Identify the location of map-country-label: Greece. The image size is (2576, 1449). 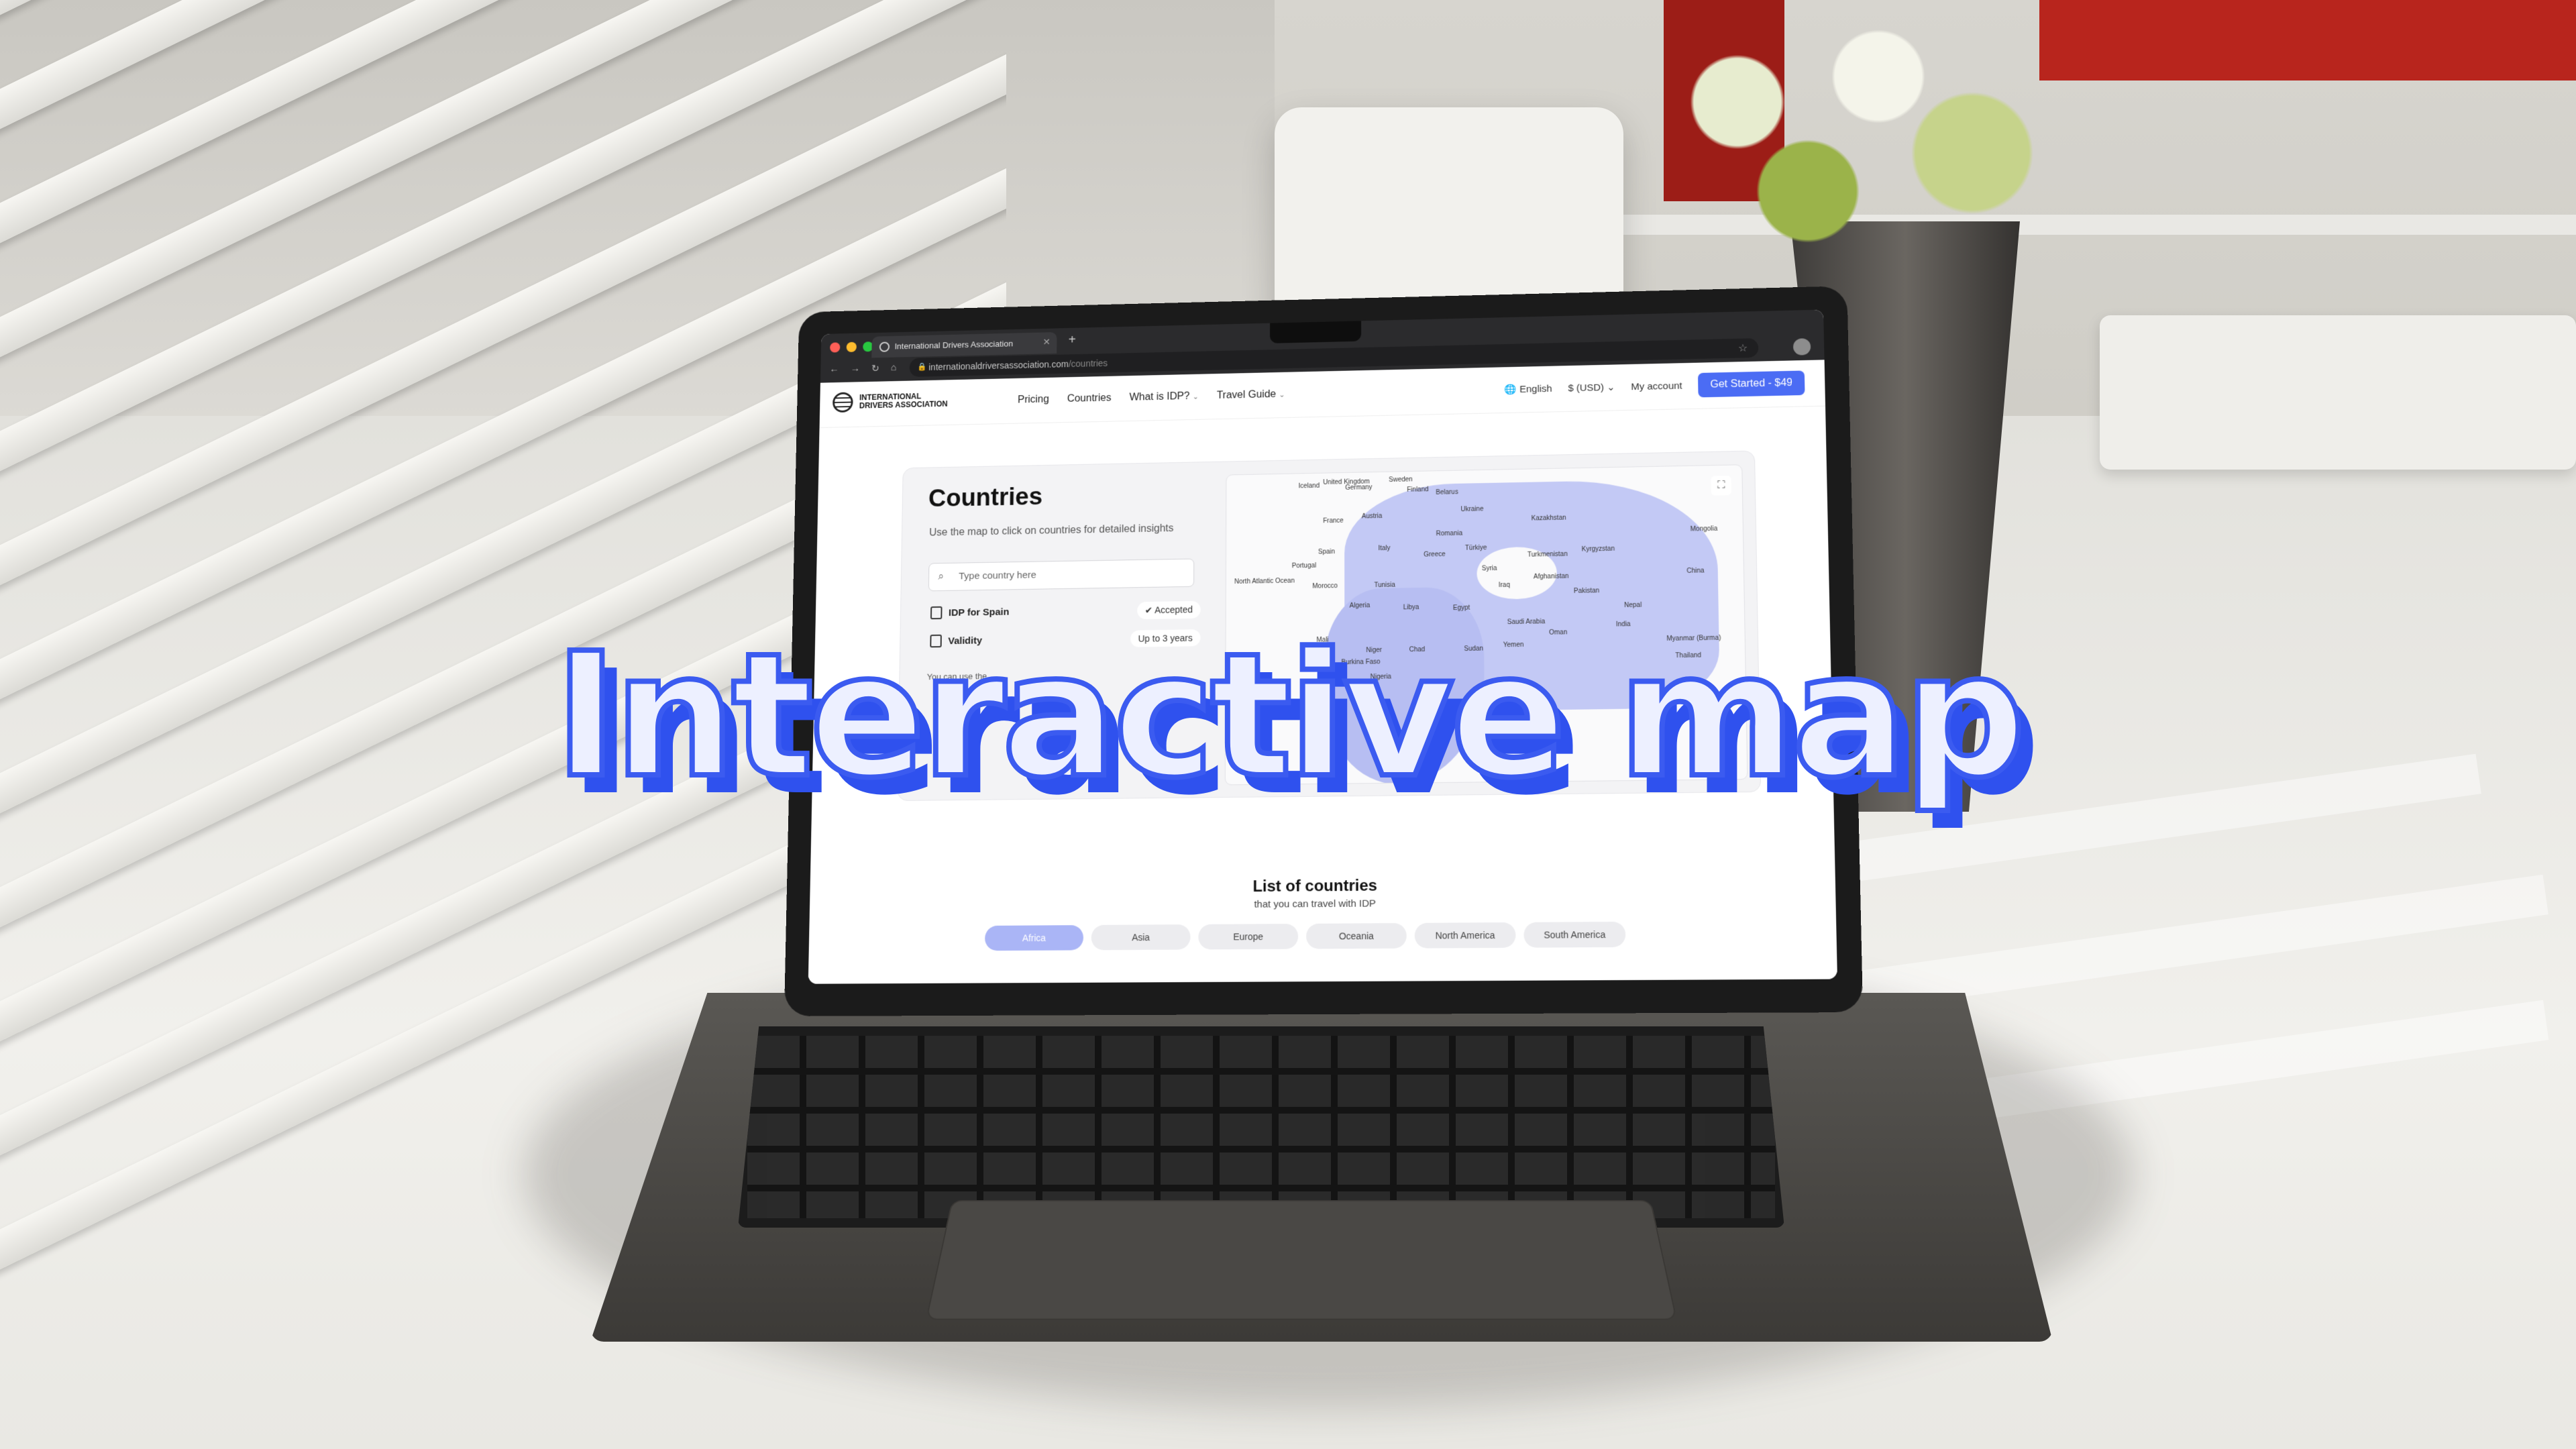
(1434, 554).